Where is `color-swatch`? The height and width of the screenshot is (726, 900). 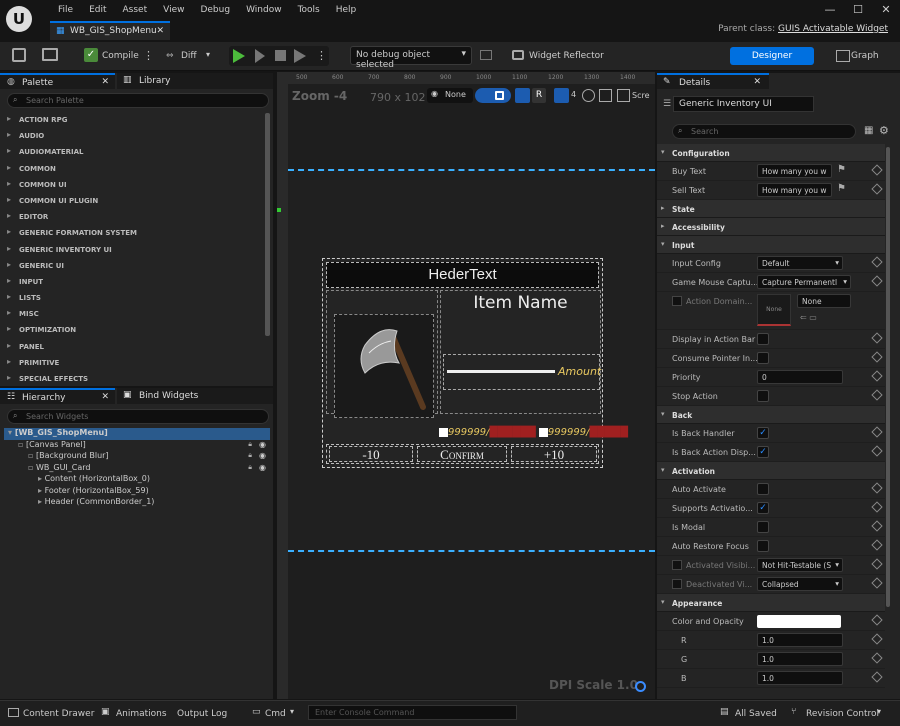 color-swatch is located at coordinates (799, 621).